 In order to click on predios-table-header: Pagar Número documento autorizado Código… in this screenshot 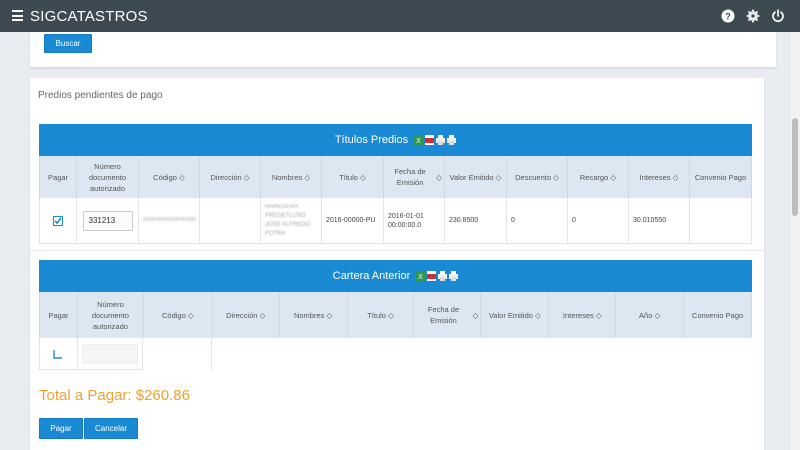, I will do `click(395, 177)`.